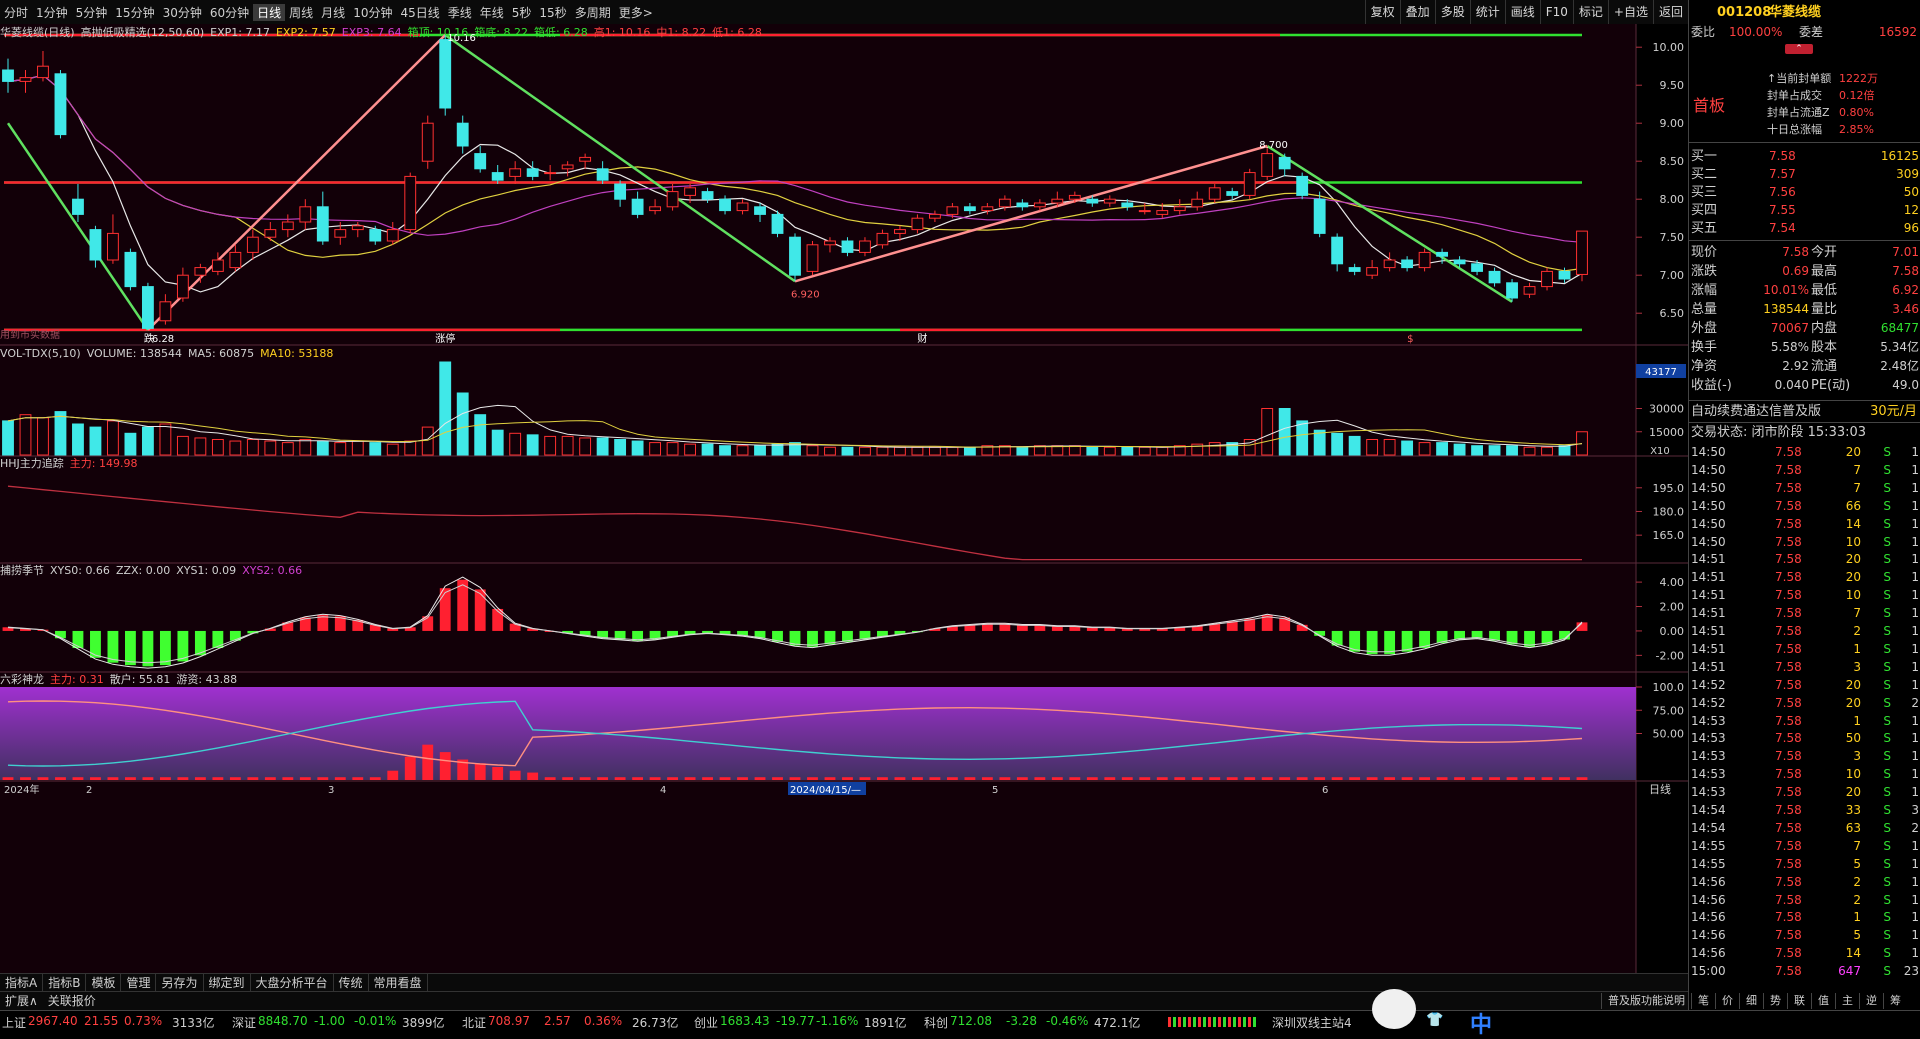  Describe the element at coordinates (1799, 1001) in the screenshot. I see `function-tab: 联` at that location.